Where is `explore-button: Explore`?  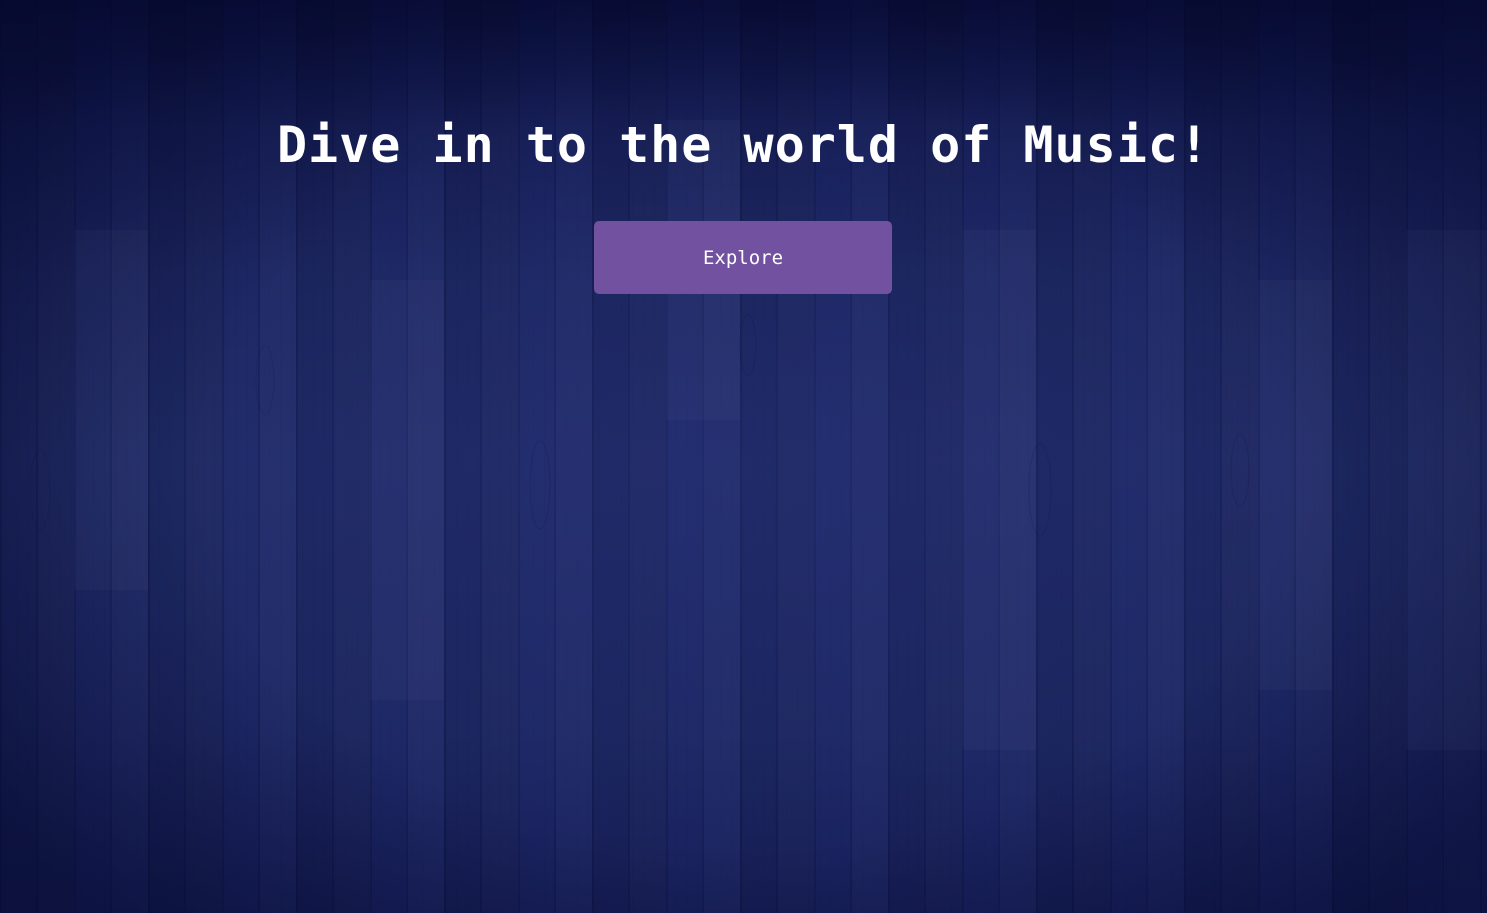 explore-button: Explore is located at coordinates (743, 257).